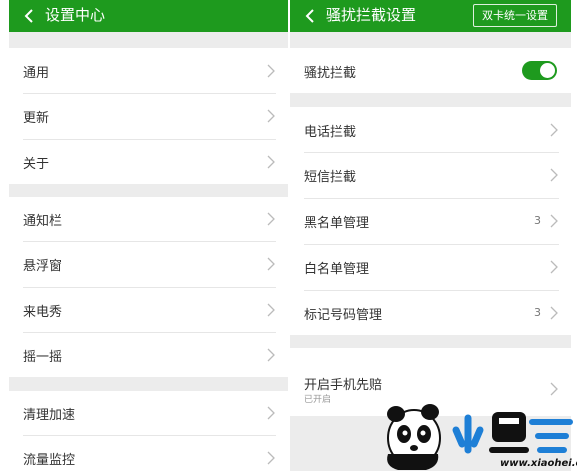 This screenshot has width=577, height=471. What do you see at coordinates (537, 312) in the screenshot?
I see `marked-numbers-count: 3` at bounding box center [537, 312].